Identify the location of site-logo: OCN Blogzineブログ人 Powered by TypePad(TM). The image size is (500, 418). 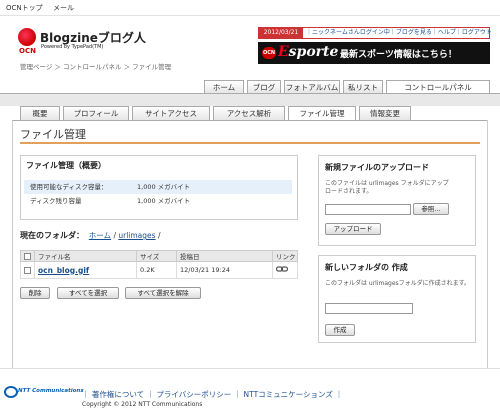
(82, 43).